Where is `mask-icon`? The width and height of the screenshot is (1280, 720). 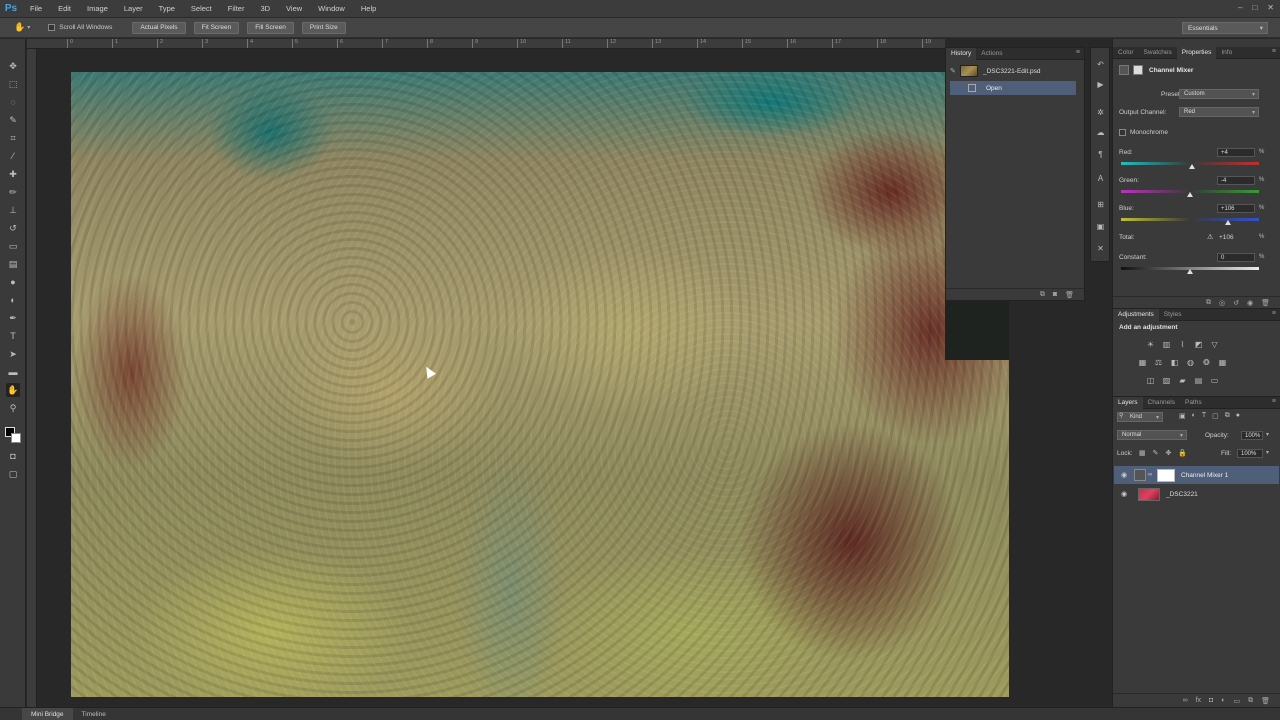 mask-icon is located at coordinates (1138, 70).